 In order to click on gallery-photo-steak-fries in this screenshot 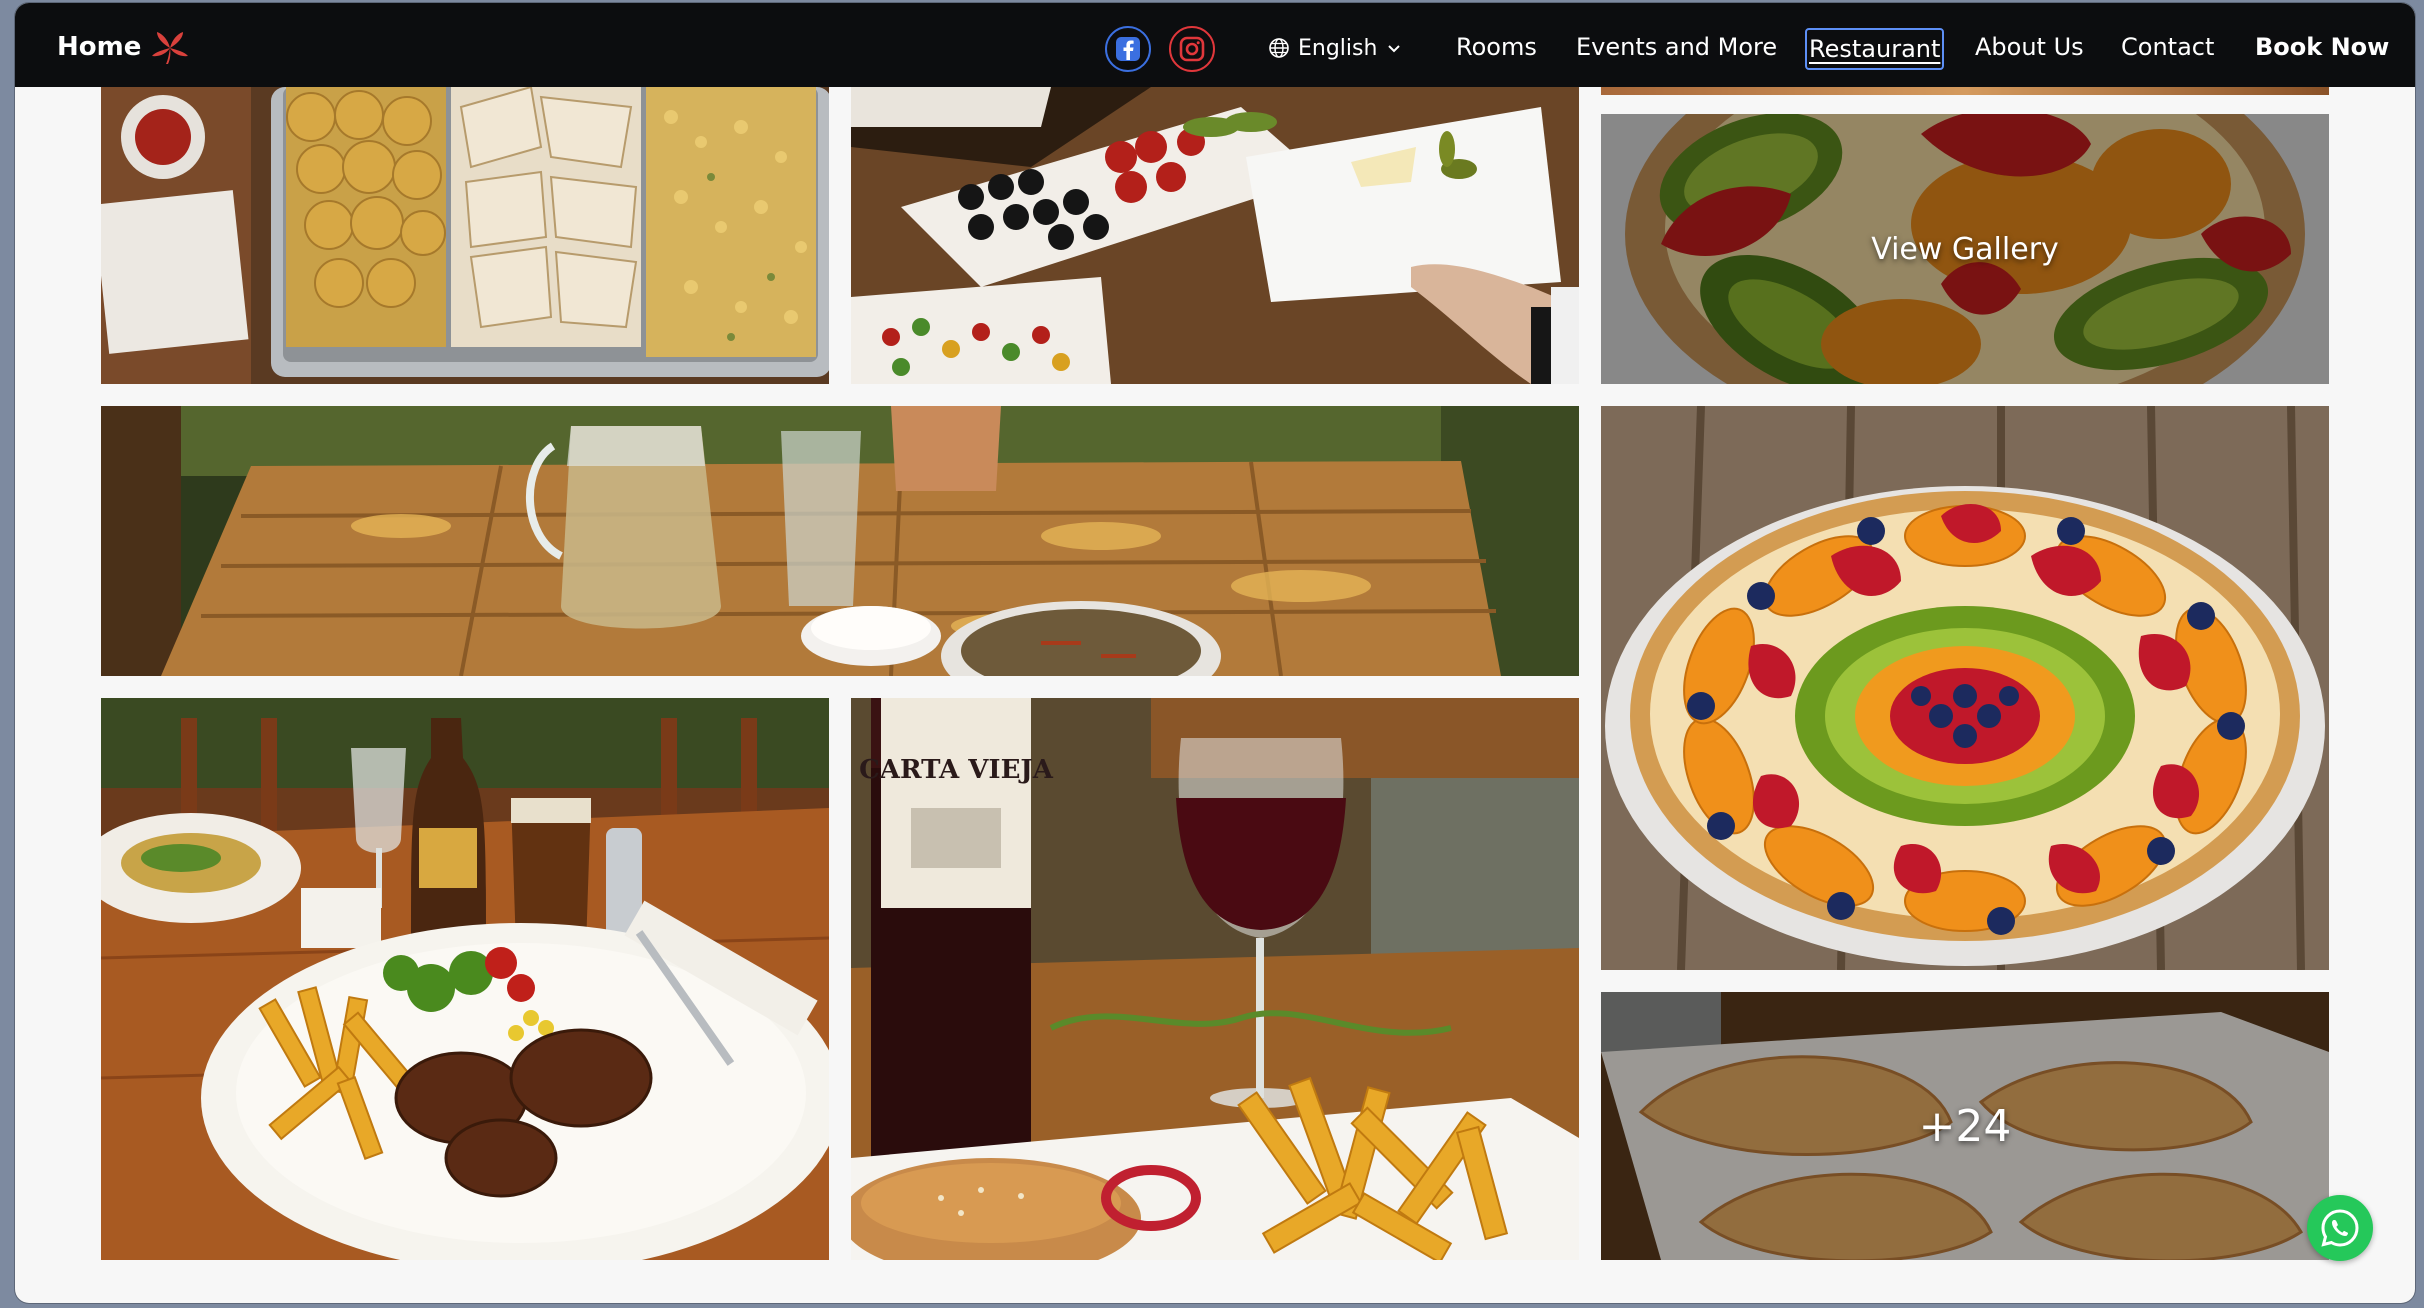, I will do `click(465, 979)`.